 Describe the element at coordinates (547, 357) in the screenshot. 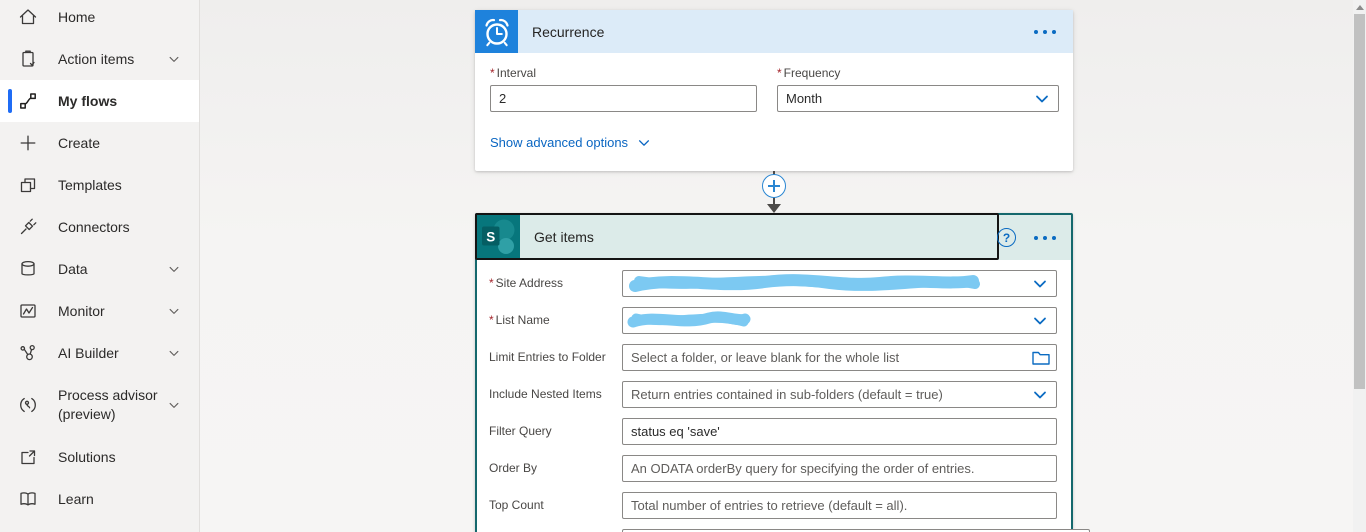

I see `field-label: Limit Entries to Folder` at that location.